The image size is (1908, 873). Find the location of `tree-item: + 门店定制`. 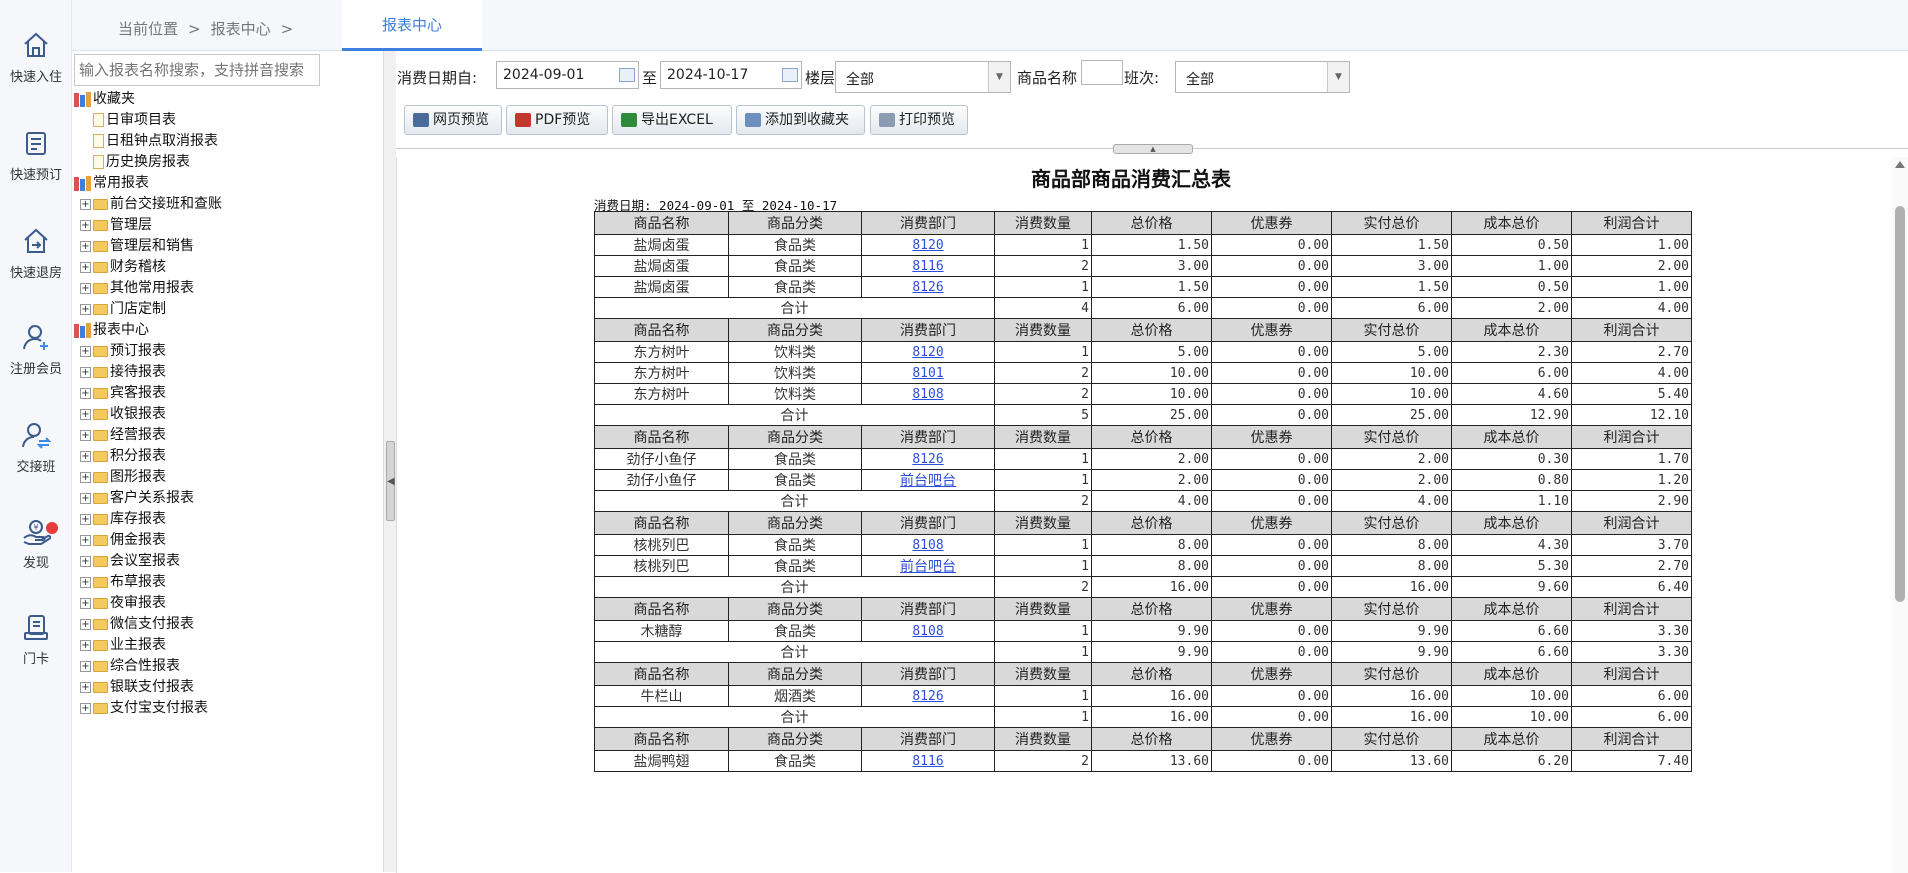

tree-item: + 门店定制 is located at coordinates (224, 309).